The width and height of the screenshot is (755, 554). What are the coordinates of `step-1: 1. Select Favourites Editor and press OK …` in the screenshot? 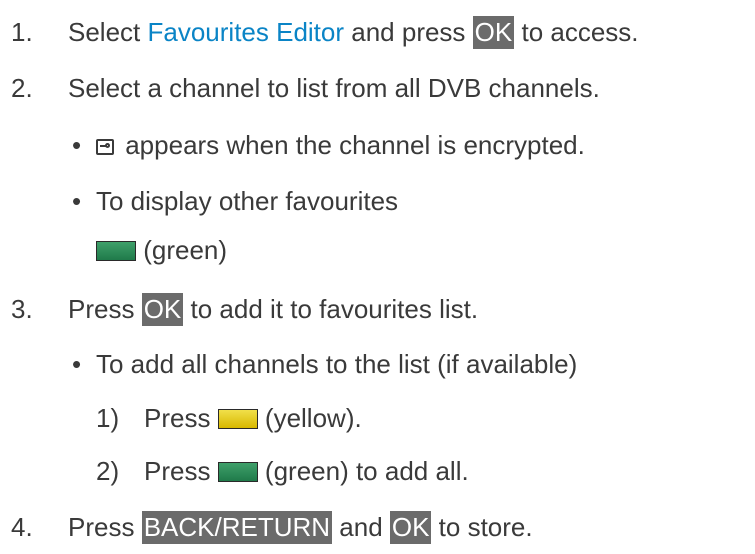 It's located at (319, 32).